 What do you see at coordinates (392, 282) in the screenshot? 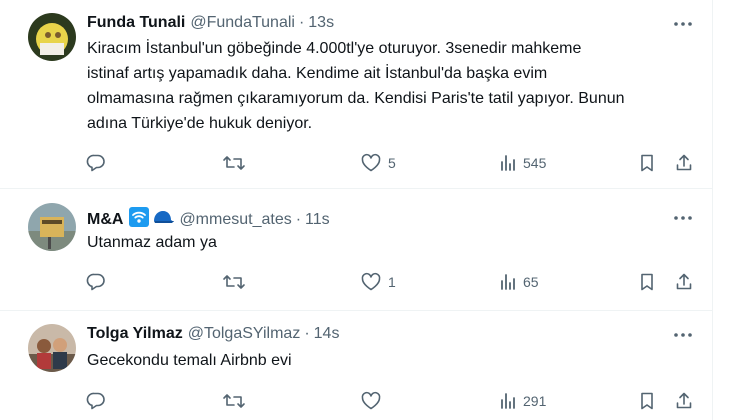
I see `like-count: 1` at bounding box center [392, 282].